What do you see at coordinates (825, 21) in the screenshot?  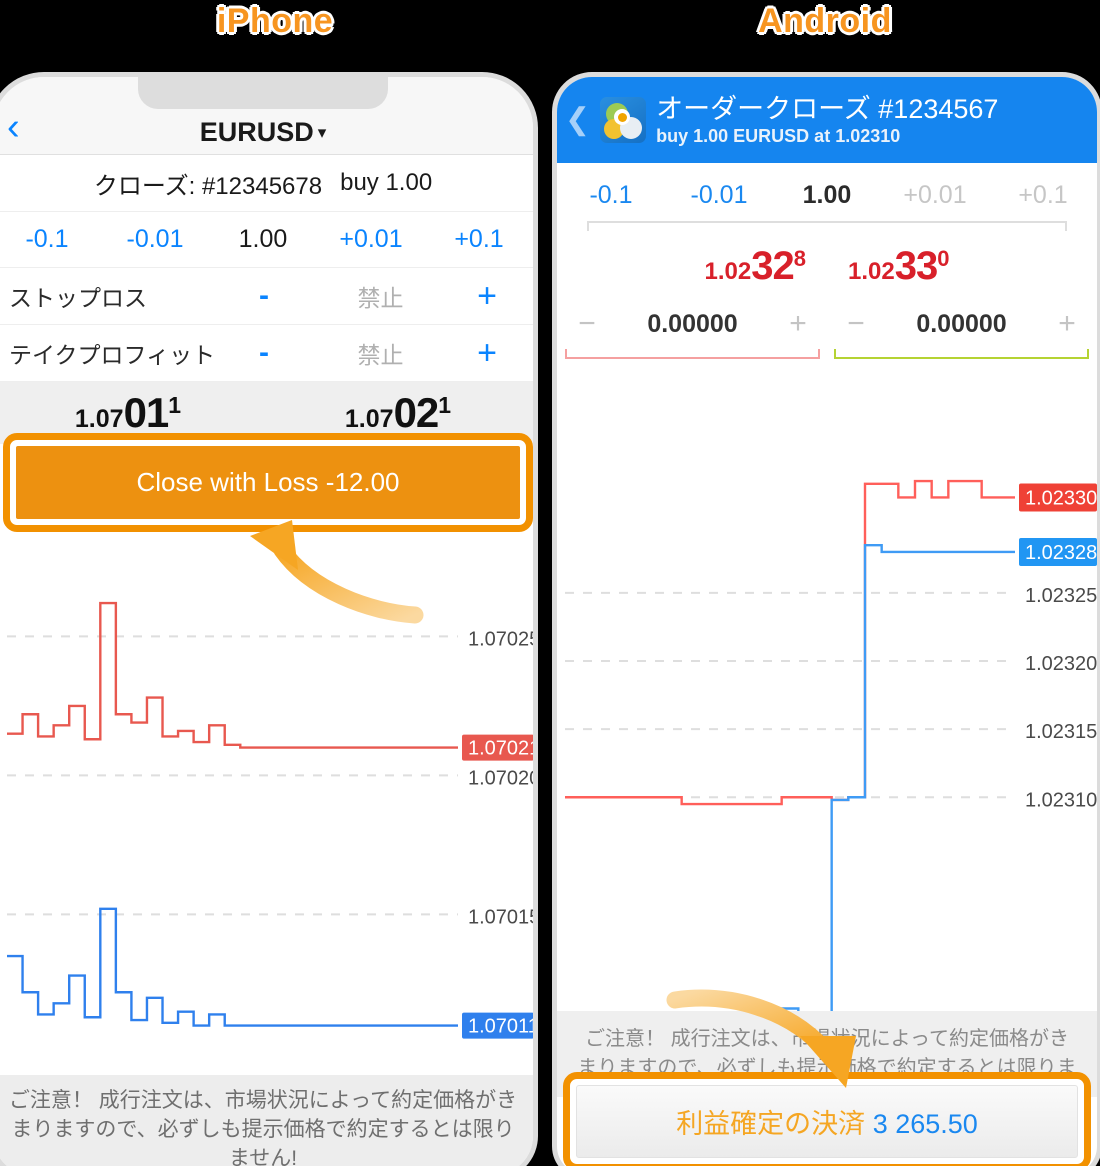 I see `caption-android: Android` at bounding box center [825, 21].